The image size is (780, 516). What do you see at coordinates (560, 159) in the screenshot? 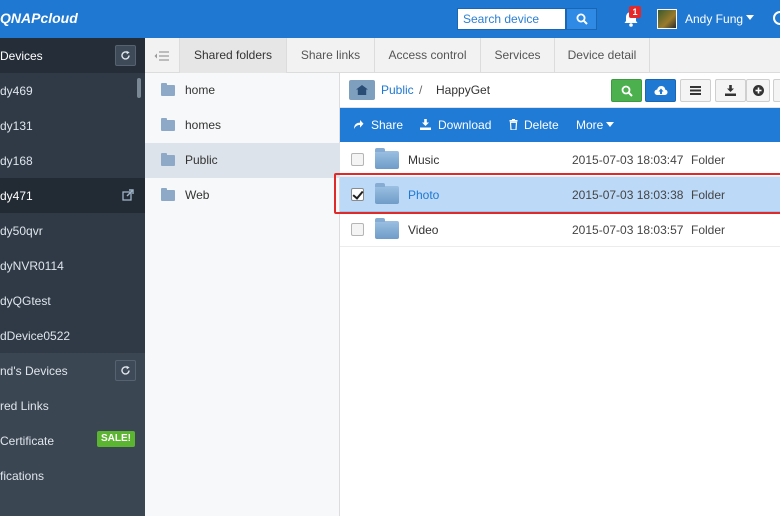
I see `file-row: Music 2015-07-03 18:03:47 Folder` at bounding box center [560, 159].